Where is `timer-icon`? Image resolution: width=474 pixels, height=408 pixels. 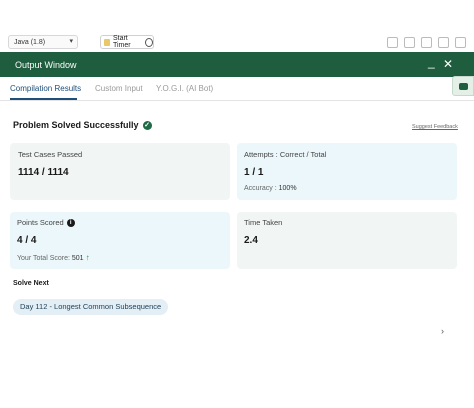
timer-icon is located at coordinates (107, 42).